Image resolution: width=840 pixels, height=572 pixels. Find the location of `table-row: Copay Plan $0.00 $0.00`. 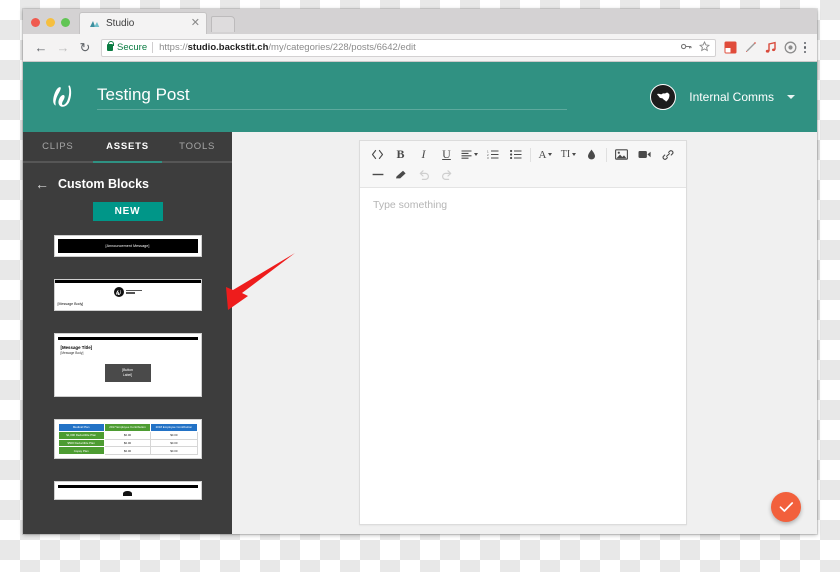

table-row: Copay Plan $0.00 $0.00 is located at coordinates (127, 451).